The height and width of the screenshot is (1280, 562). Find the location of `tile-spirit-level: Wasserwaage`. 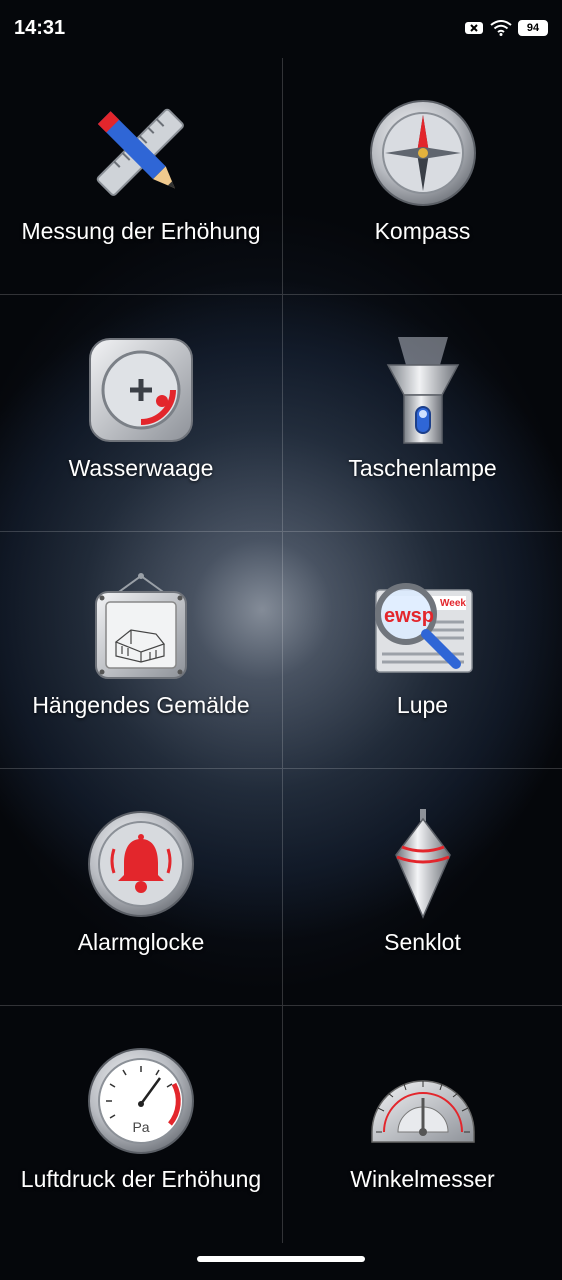

tile-spirit-level: Wasserwaage is located at coordinates (141, 413).